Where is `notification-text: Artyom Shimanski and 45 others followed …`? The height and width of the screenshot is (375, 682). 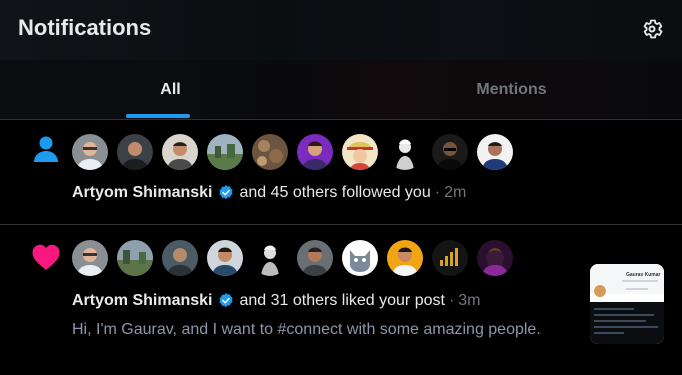 notification-text: Artyom Shimanski and 45 others followed … is located at coordinates (269, 193).